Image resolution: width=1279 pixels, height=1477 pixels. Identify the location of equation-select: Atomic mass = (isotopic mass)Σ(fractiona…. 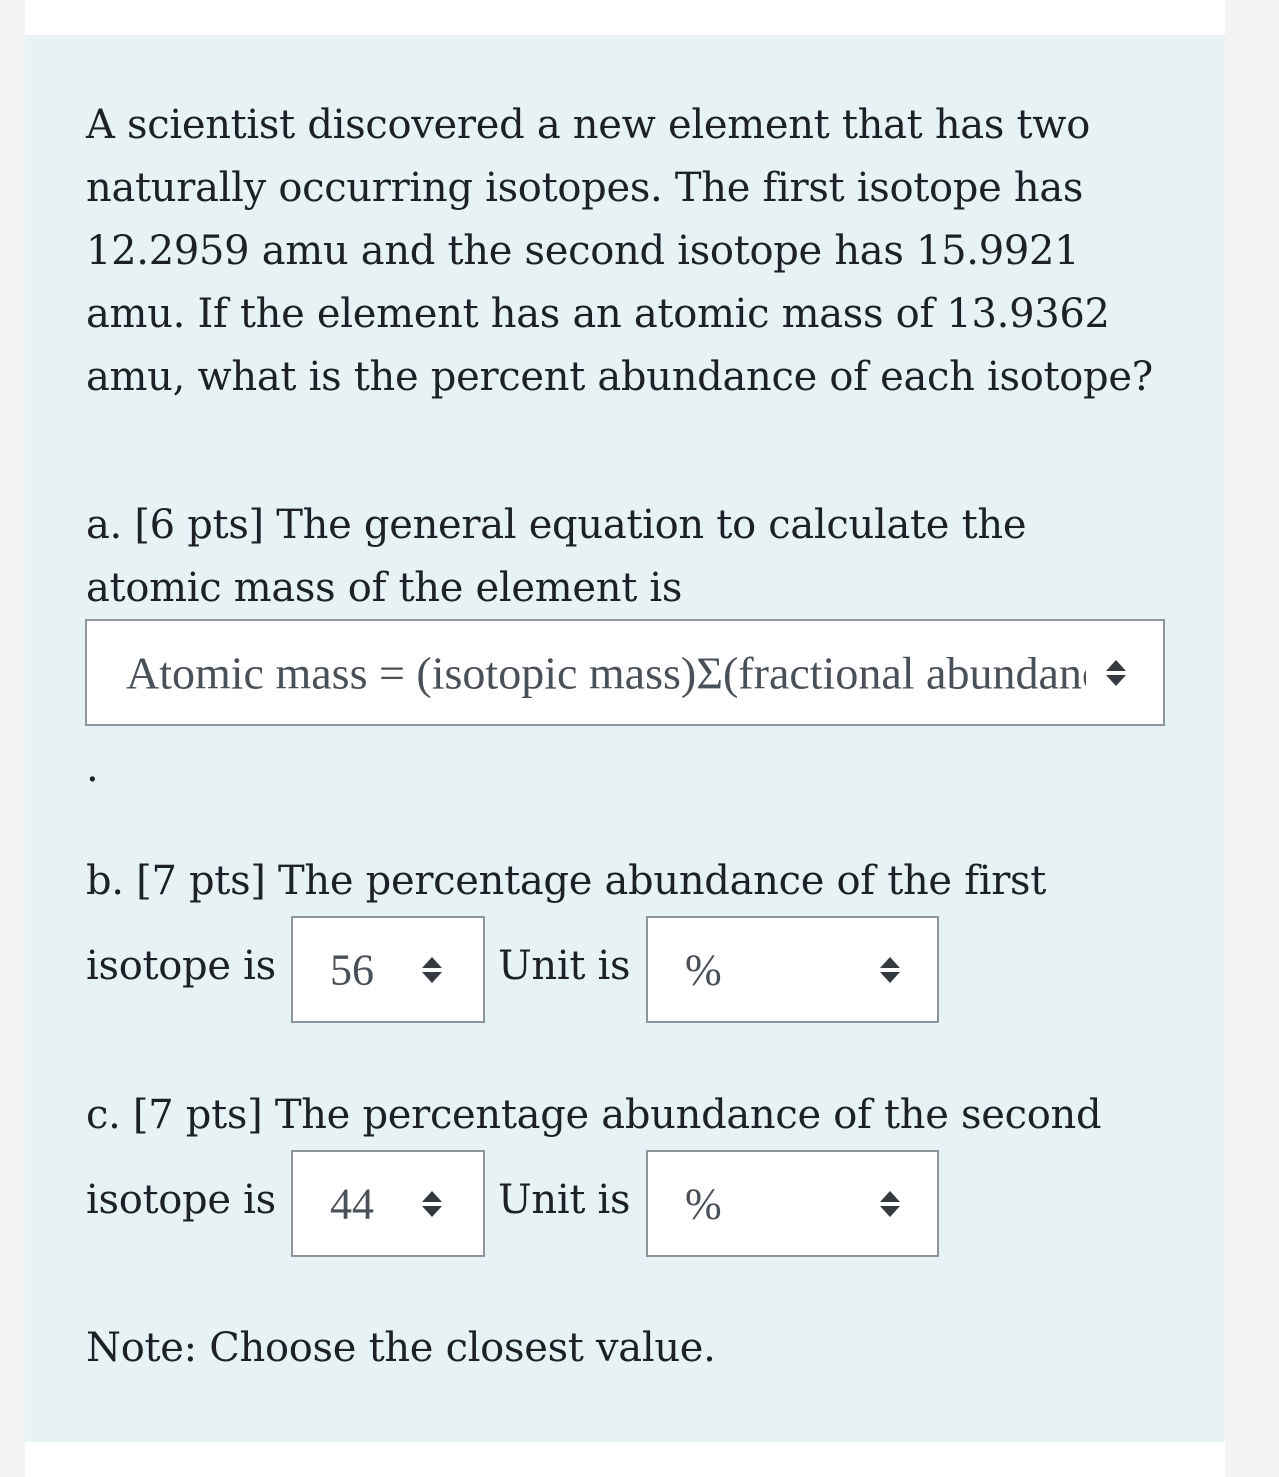
(625, 672).